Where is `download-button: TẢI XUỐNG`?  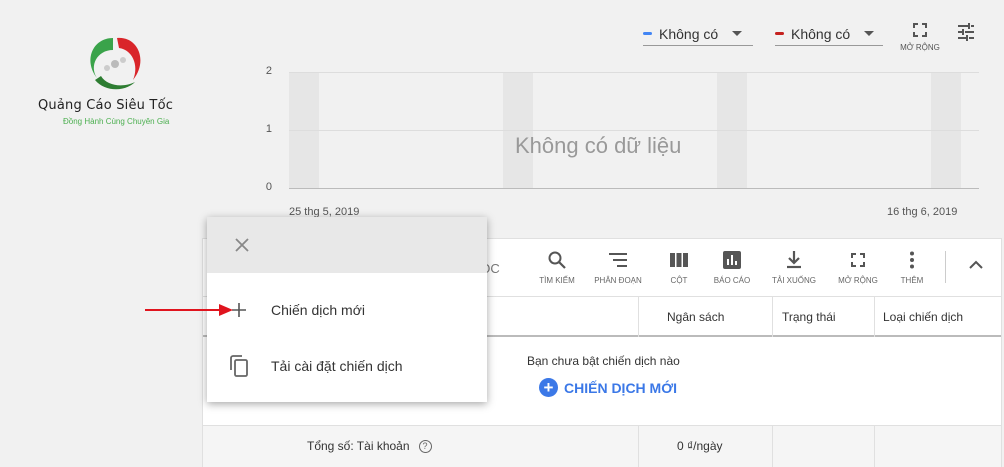 download-button: TẢI XUỐNG is located at coordinates (794, 267).